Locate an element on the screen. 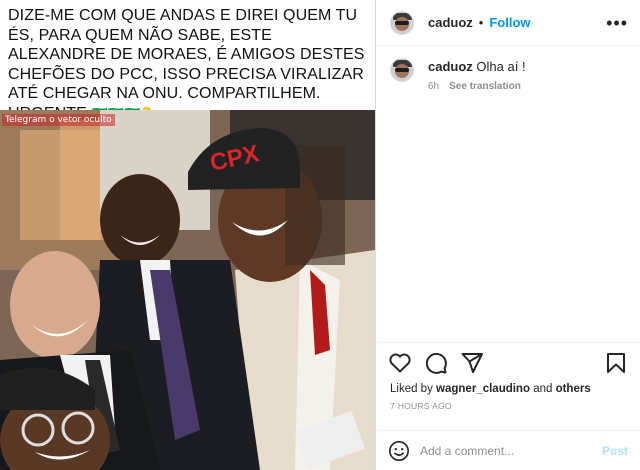 This screenshot has width=640, height=470. likes-summary: Liked by wagner_claudino and others is located at coordinates (508, 389).